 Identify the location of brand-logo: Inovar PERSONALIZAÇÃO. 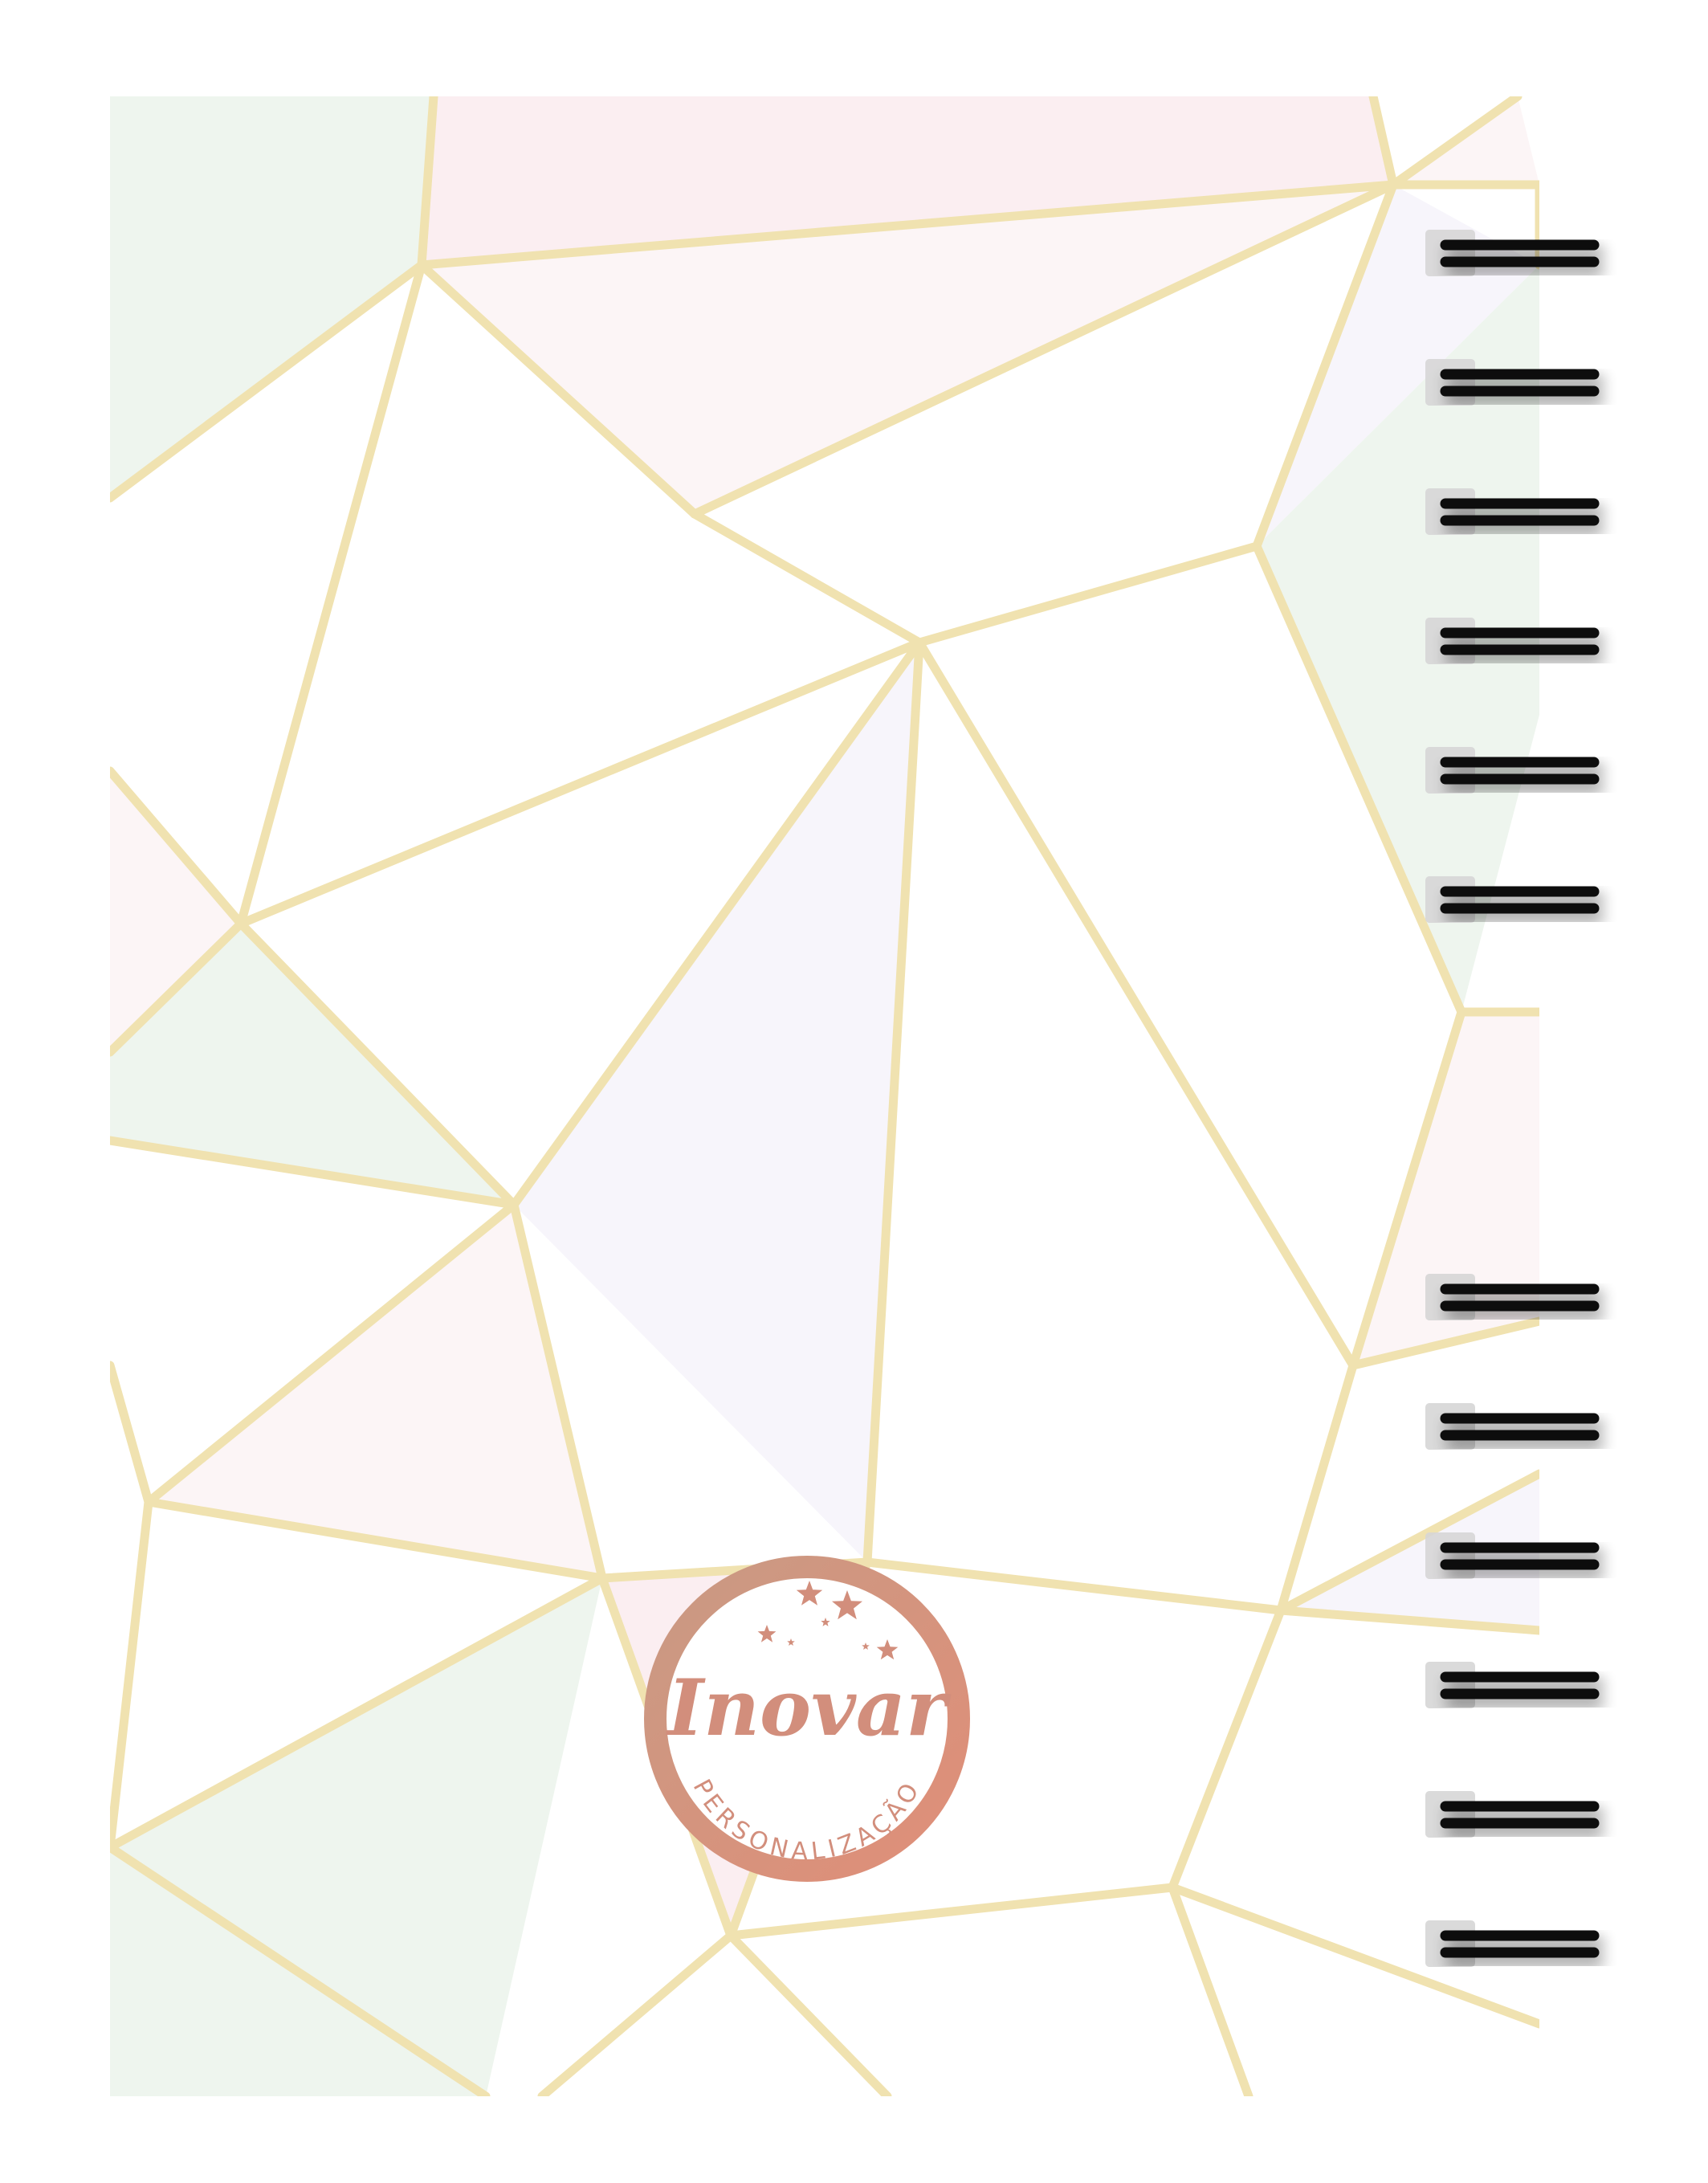
(807, 1719).